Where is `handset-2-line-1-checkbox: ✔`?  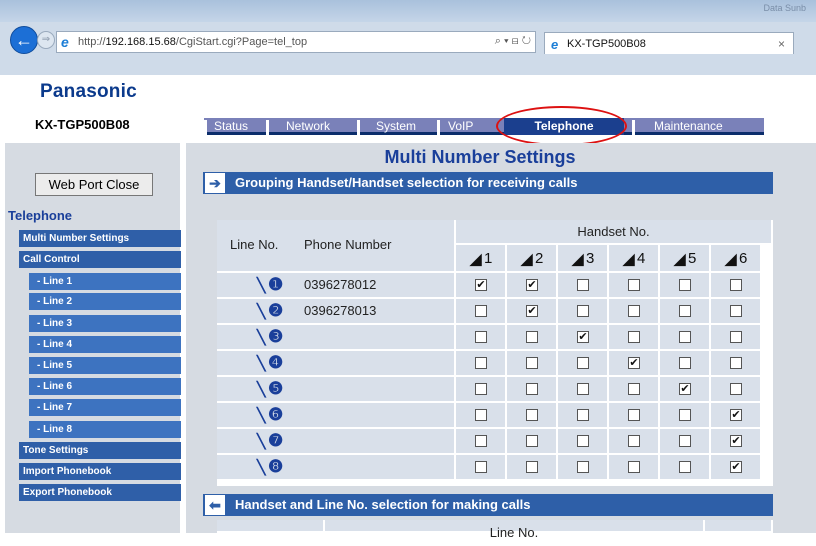
handset-2-line-1-checkbox: ✔ is located at coordinates (532, 285).